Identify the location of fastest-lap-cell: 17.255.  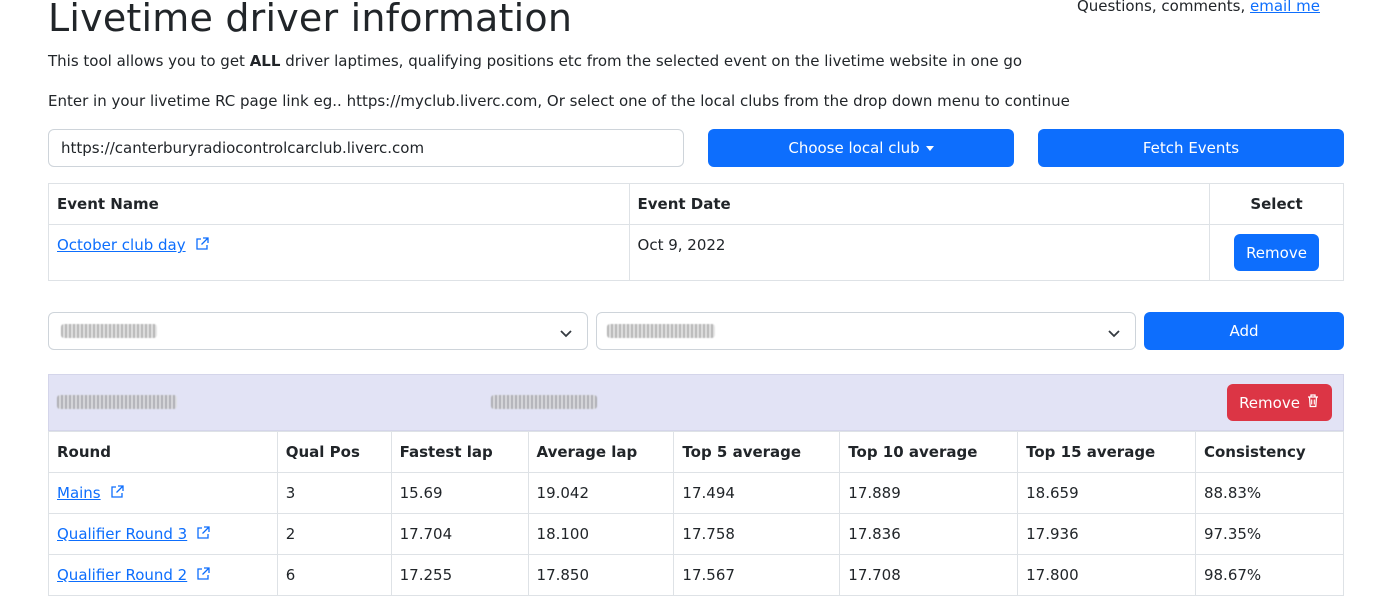
(459, 575).